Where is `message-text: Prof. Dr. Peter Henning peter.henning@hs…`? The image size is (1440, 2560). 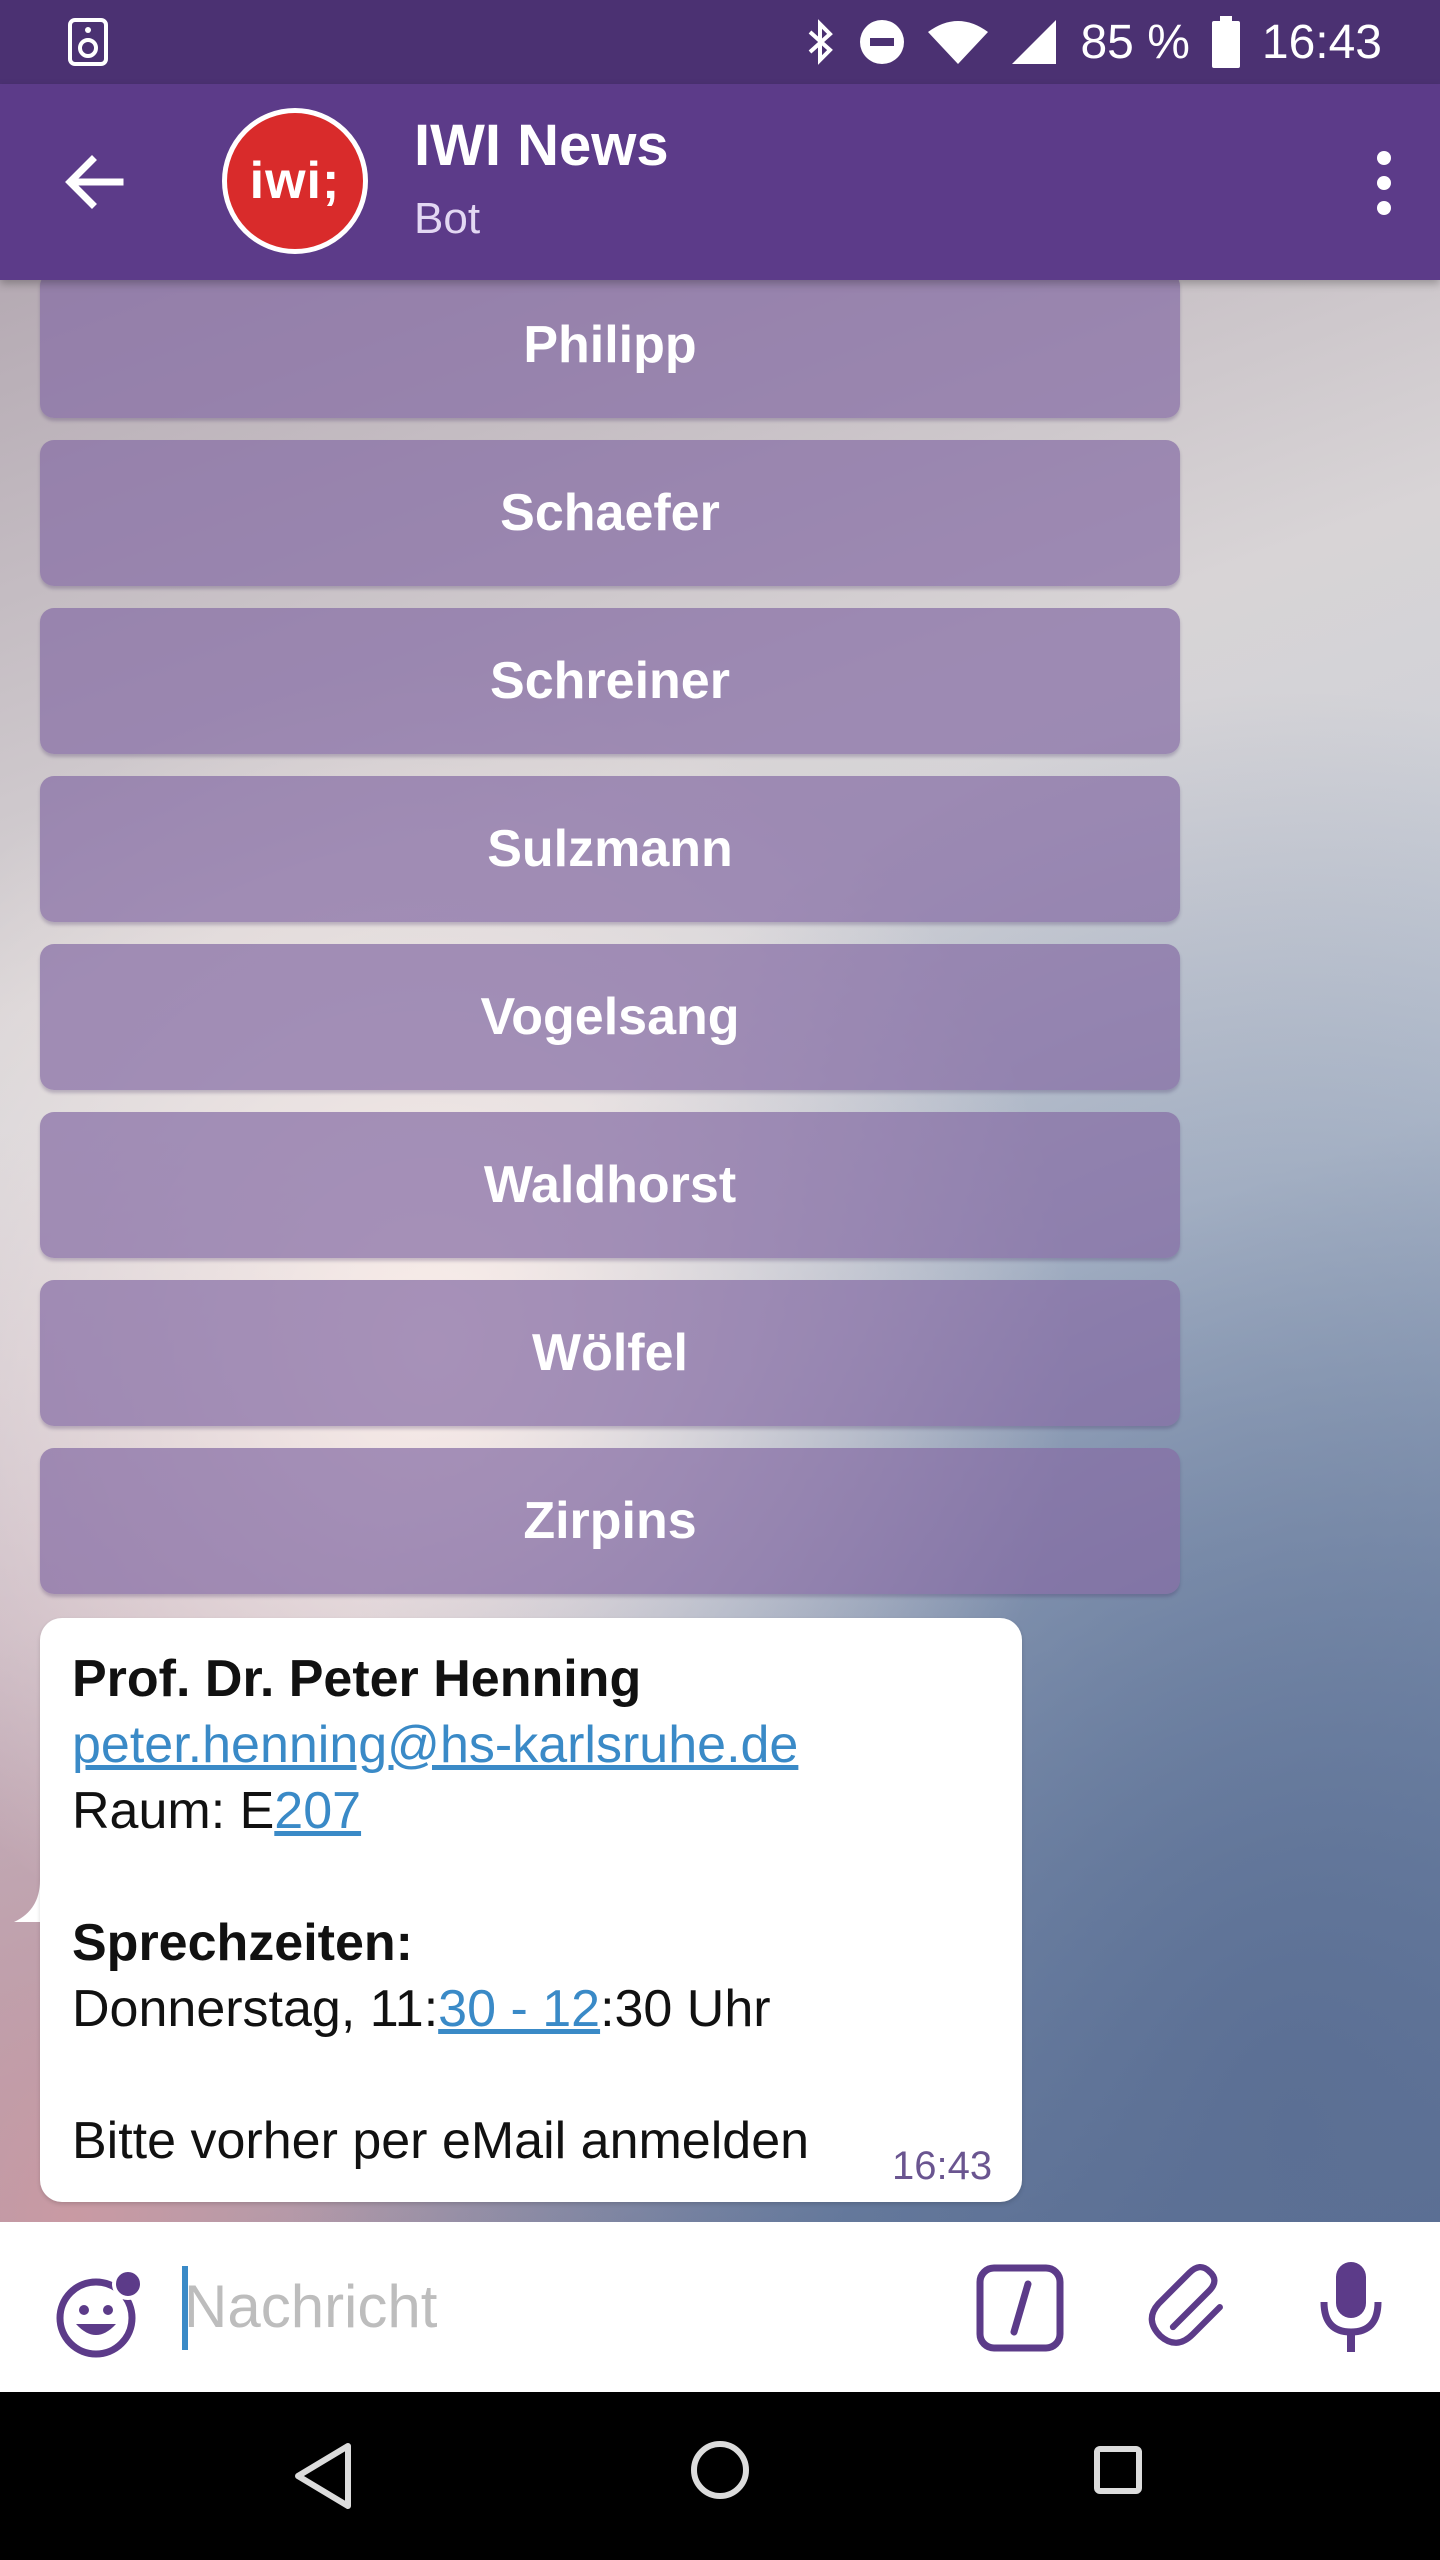
message-text: Prof. Dr. Peter Henning peter.henning@hs… is located at coordinates (522, 1910).